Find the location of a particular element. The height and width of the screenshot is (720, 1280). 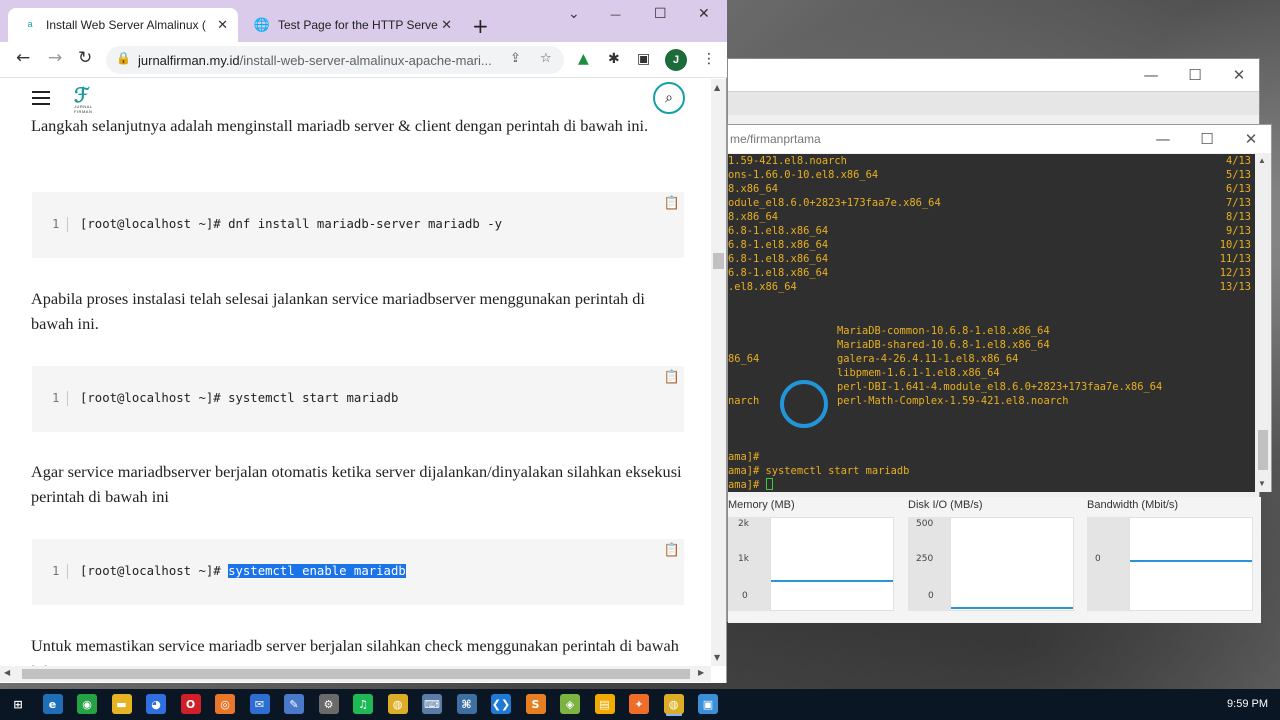

search-button: ⌕ is located at coordinates (669, 98).